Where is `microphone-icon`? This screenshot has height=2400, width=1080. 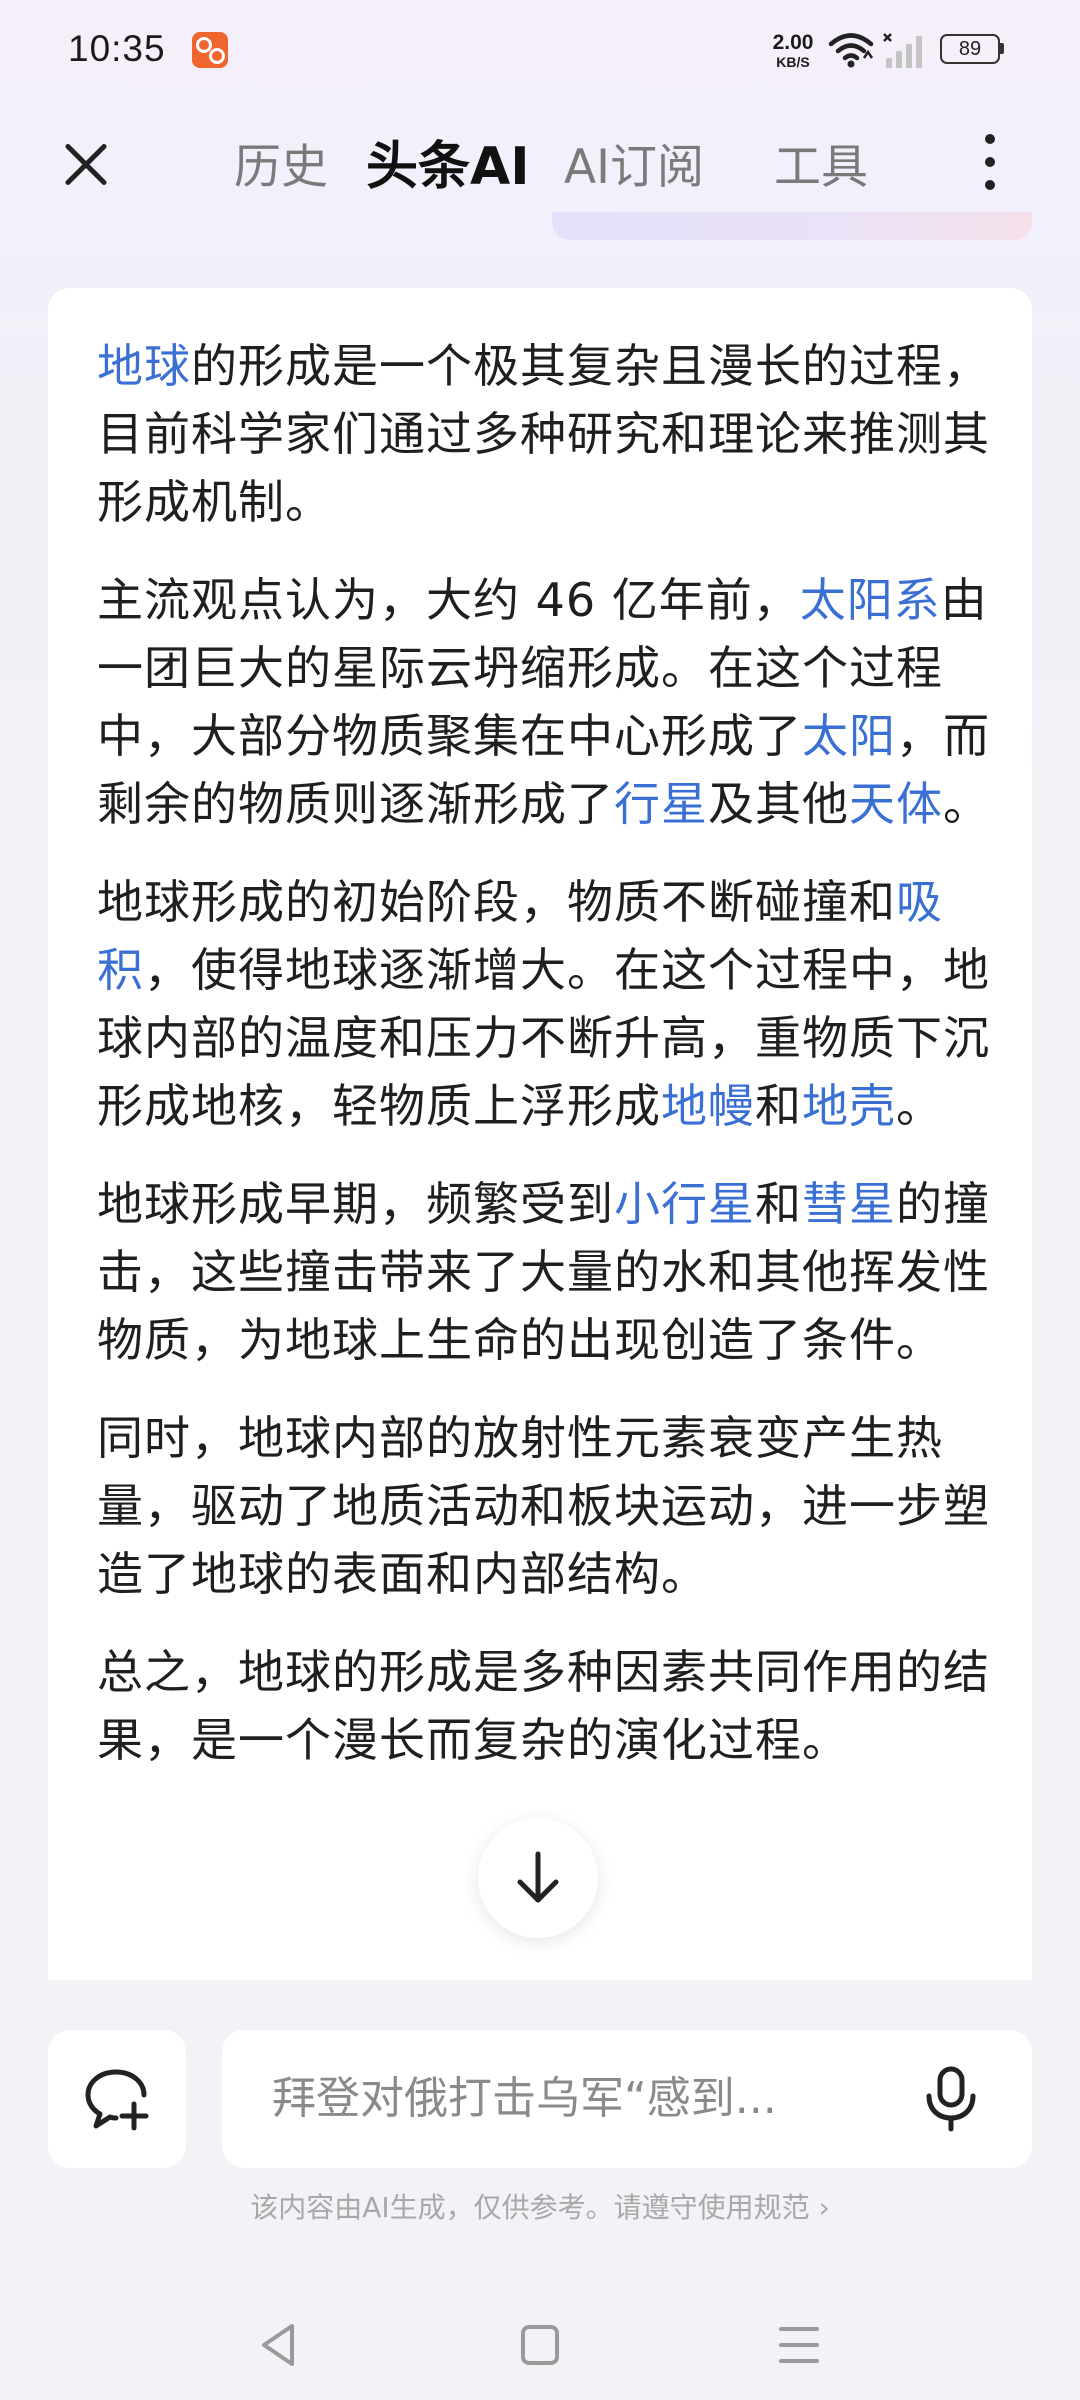 microphone-icon is located at coordinates (951, 2099).